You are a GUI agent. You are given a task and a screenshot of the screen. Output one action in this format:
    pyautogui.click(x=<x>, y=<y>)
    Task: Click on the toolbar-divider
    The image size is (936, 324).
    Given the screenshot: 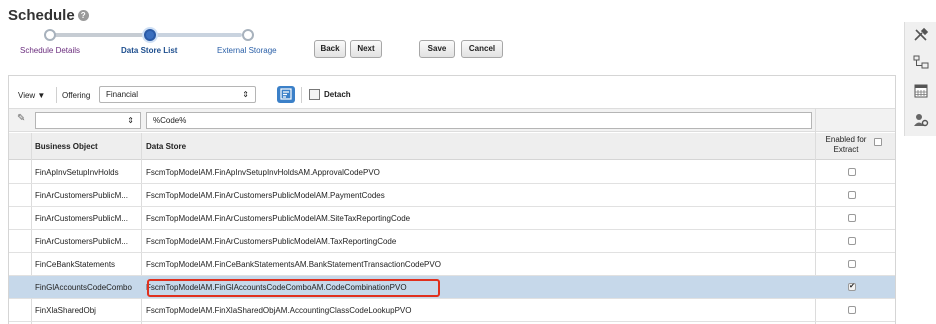 What is the action you would take?
    pyautogui.click(x=56, y=95)
    